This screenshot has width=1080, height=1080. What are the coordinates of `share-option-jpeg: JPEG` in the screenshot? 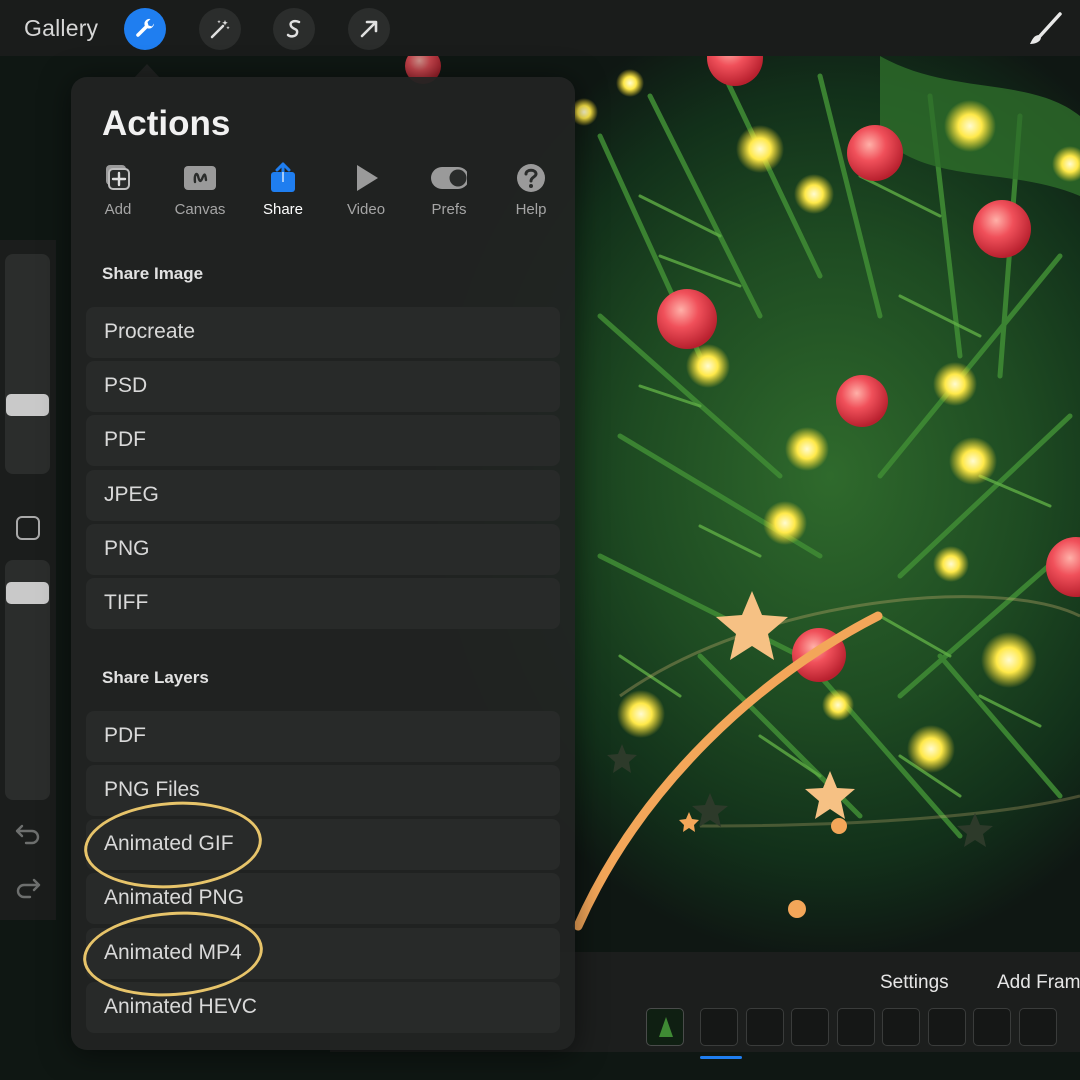 It's located at (323, 495).